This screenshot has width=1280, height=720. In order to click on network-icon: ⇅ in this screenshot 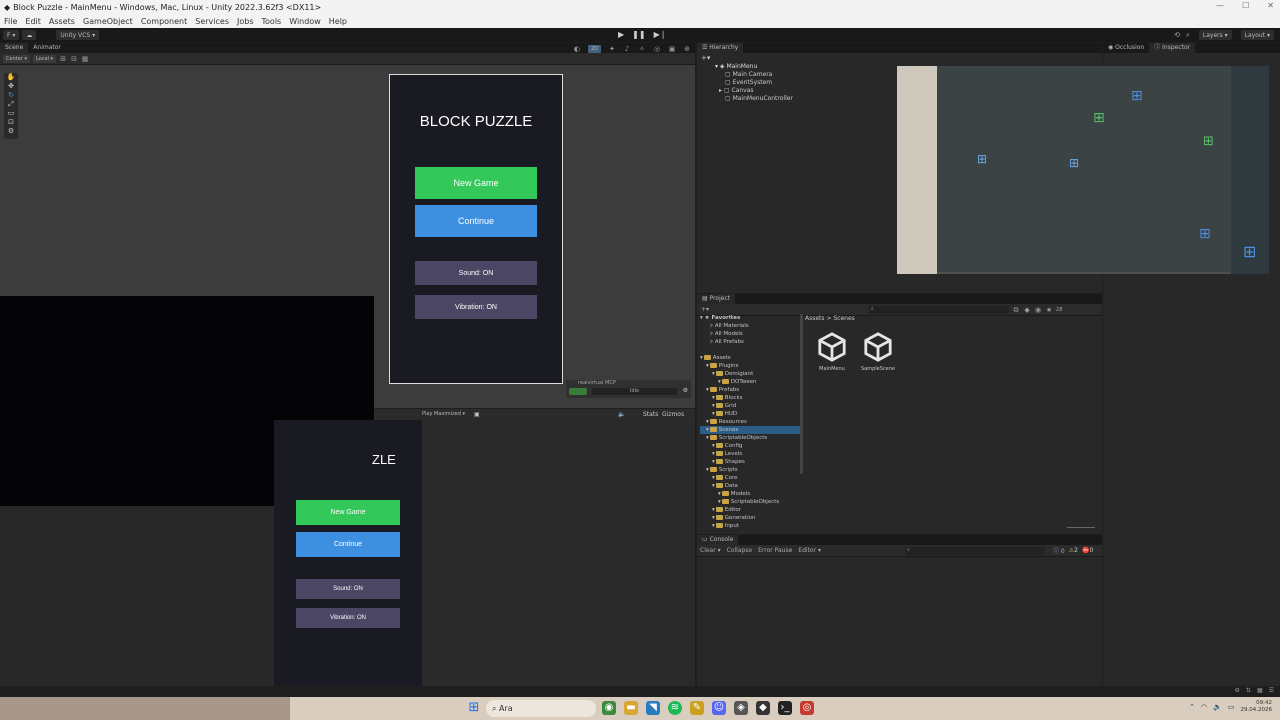, I will do `click(1248, 690)`.